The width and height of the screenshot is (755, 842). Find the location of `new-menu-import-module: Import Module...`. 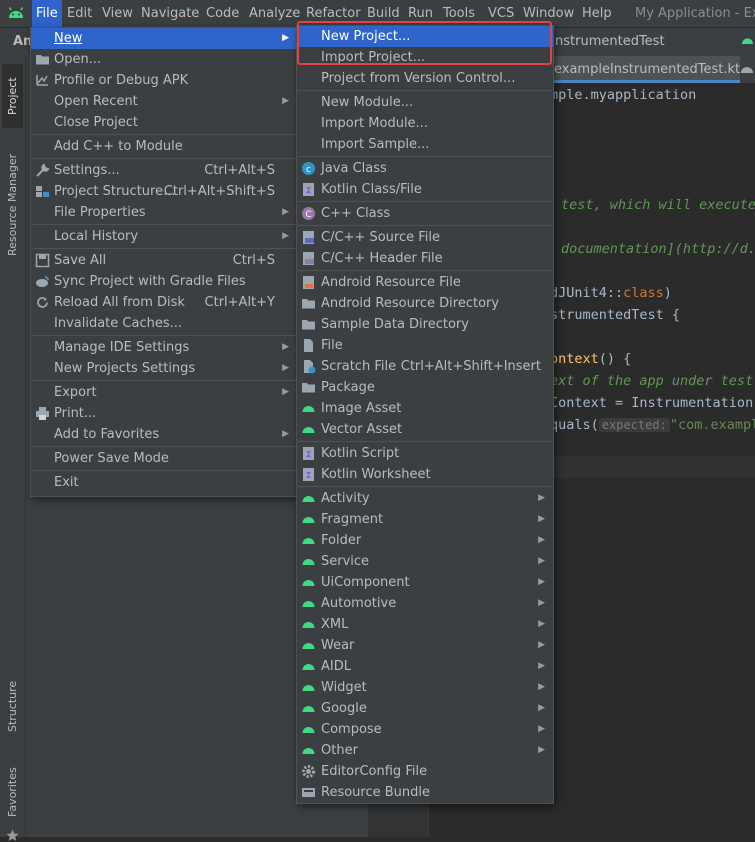

new-menu-import-module: Import Module... is located at coordinates (425, 123).